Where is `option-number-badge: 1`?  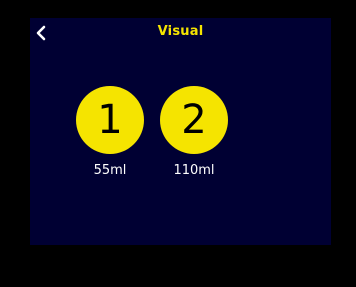
option-number-badge: 1 is located at coordinates (110, 120).